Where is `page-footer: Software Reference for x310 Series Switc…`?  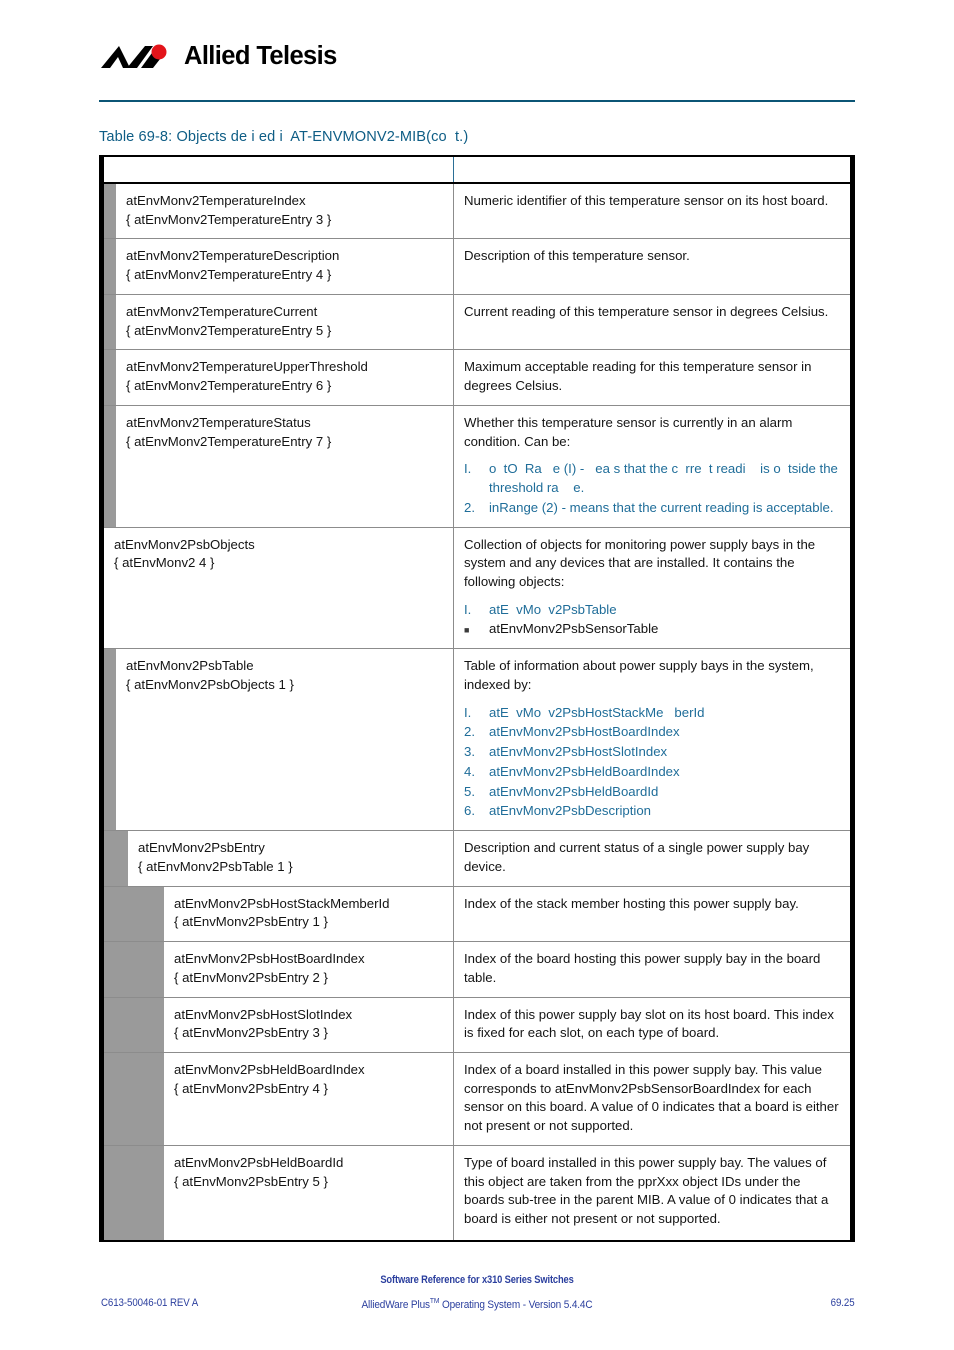 page-footer: Software Reference for x310 Series Switc… is located at coordinates (477, 1305).